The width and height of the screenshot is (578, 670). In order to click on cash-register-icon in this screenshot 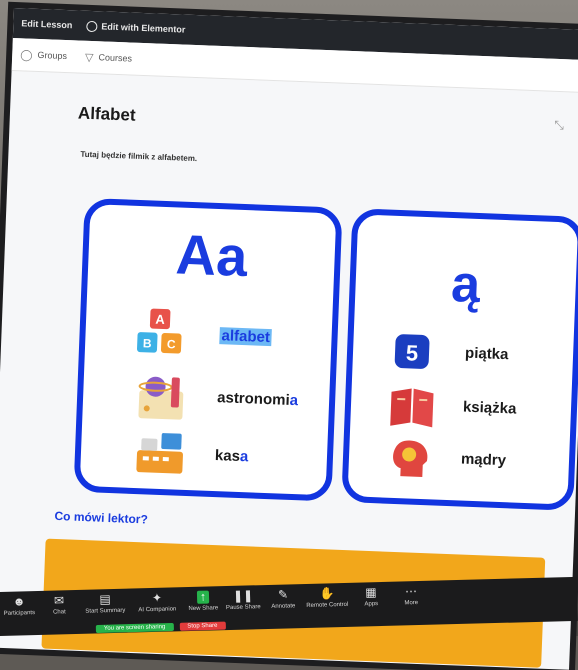, I will do `click(159, 453)`.